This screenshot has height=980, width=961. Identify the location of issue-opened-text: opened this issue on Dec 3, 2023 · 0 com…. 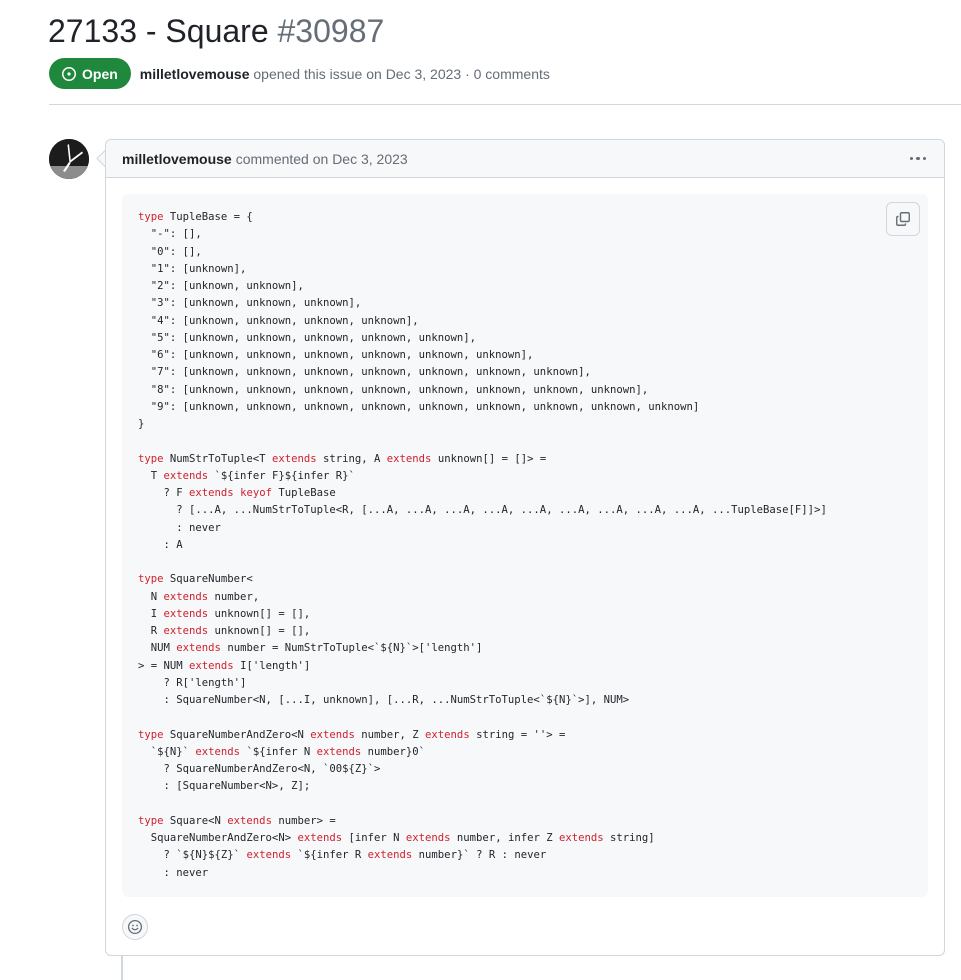
(401, 73).